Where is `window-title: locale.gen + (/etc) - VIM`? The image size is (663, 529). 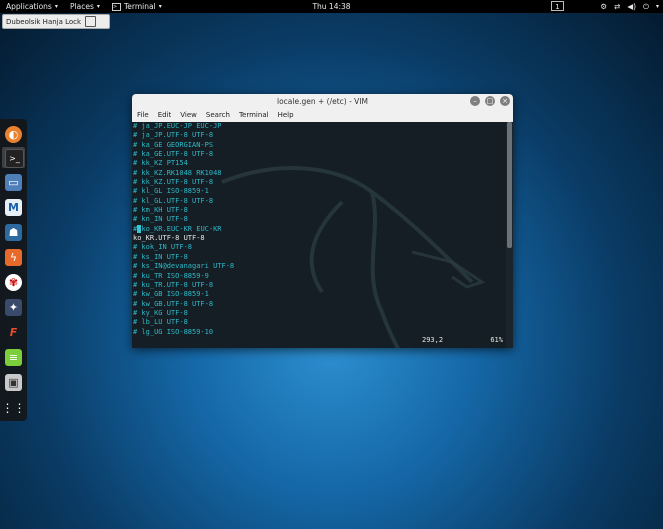 window-title: locale.gen + (/etc) - VIM is located at coordinates (322, 101).